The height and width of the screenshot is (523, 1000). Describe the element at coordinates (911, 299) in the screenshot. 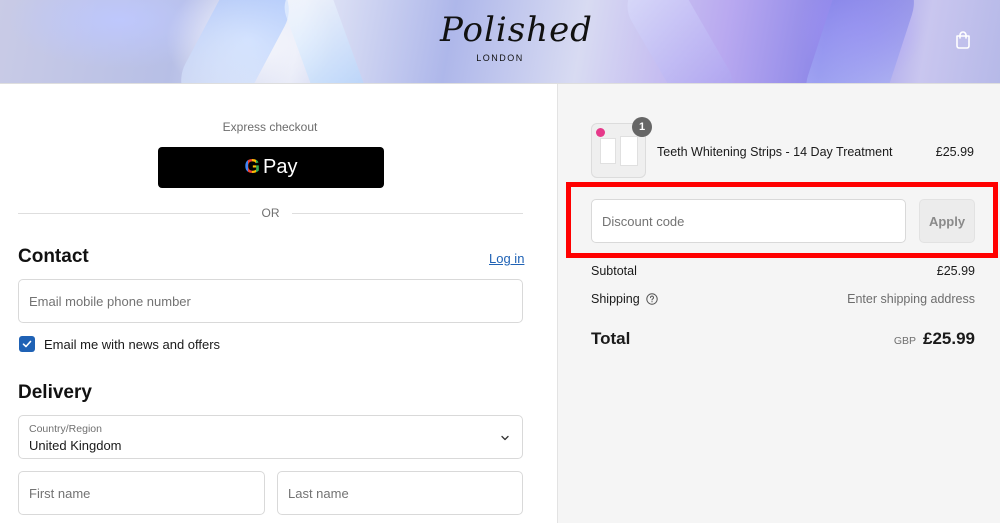

I see `shipping-value: Enter shipping address` at that location.